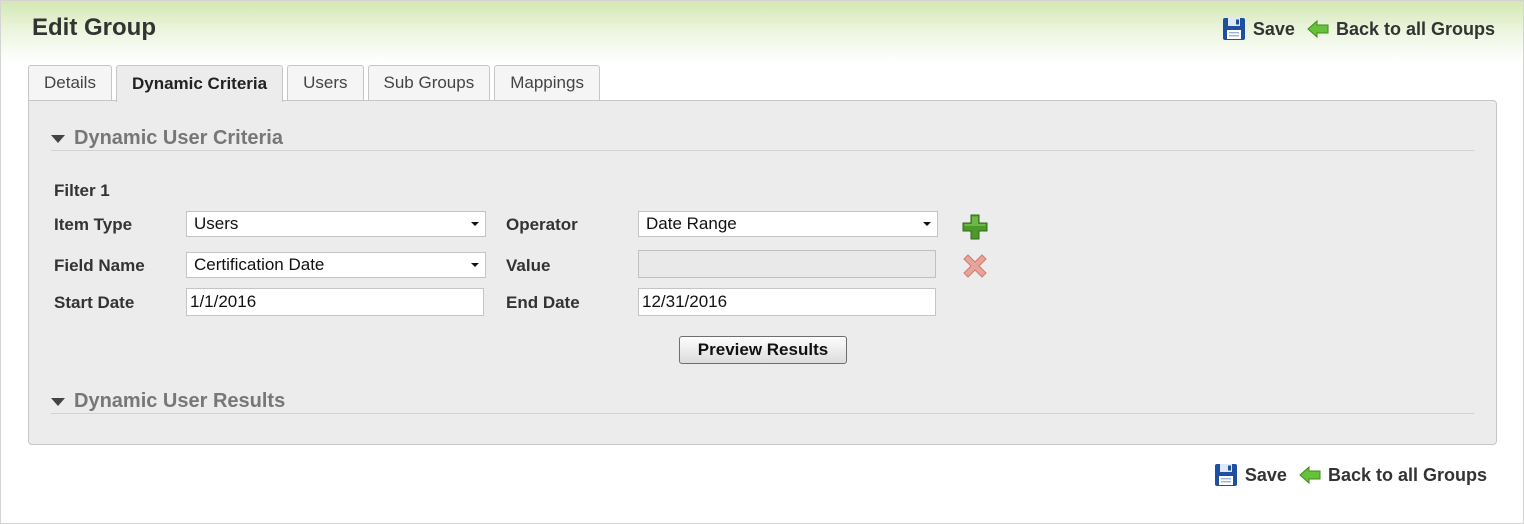  I want to click on item-type-value: Users, so click(216, 223).